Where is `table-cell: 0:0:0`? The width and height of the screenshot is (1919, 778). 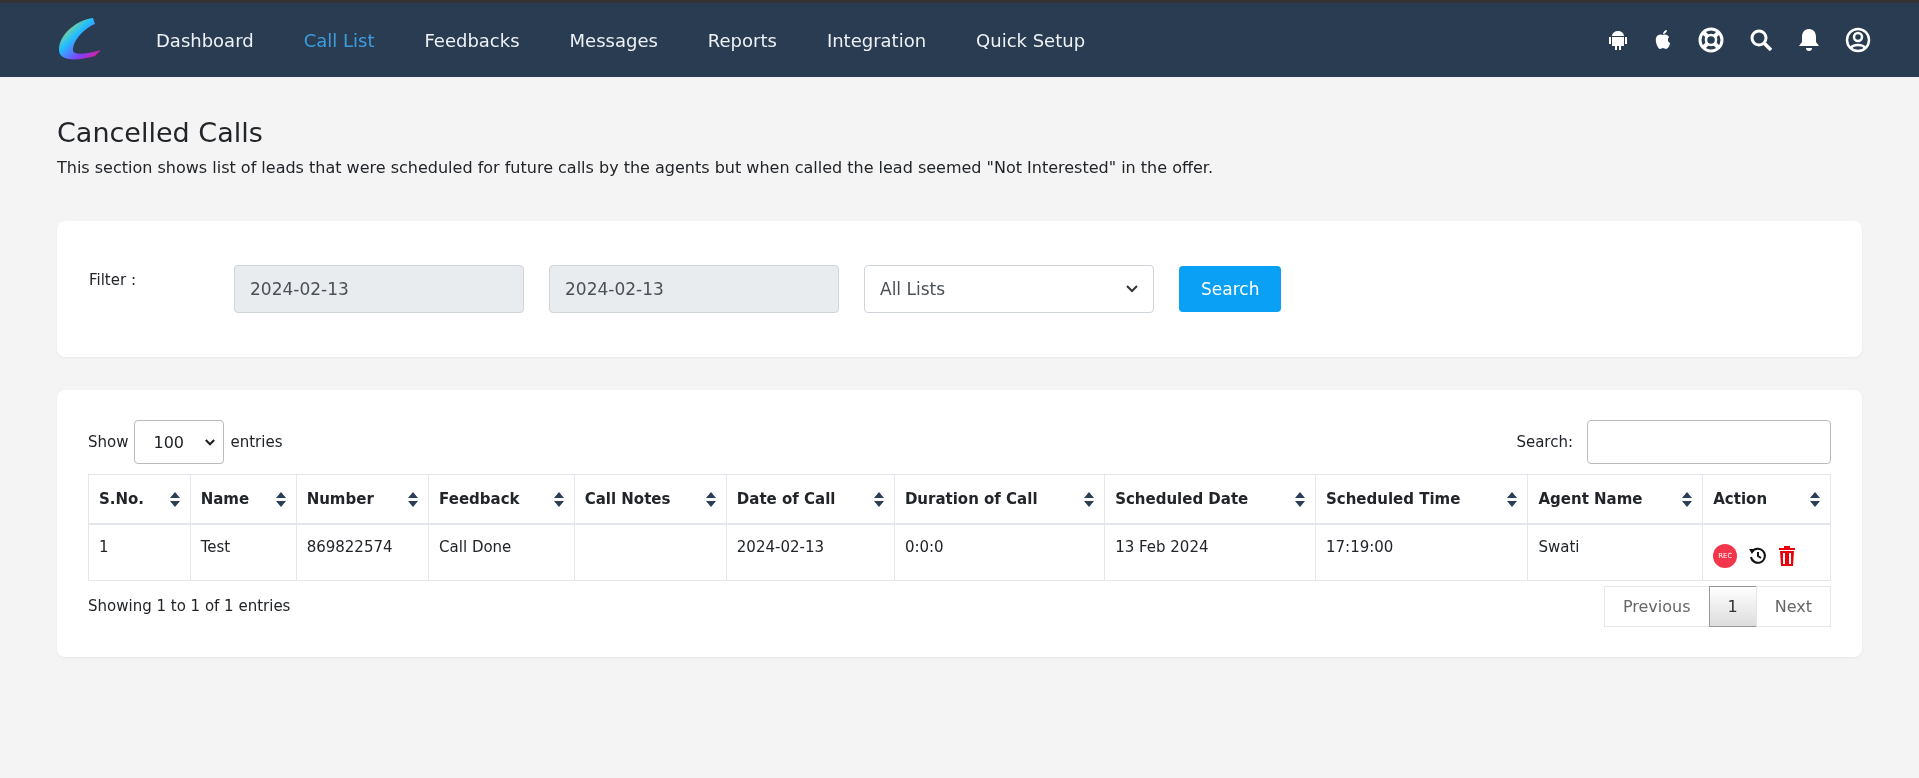
table-cell: 0:0:0 is located at coordinates (999, 552).